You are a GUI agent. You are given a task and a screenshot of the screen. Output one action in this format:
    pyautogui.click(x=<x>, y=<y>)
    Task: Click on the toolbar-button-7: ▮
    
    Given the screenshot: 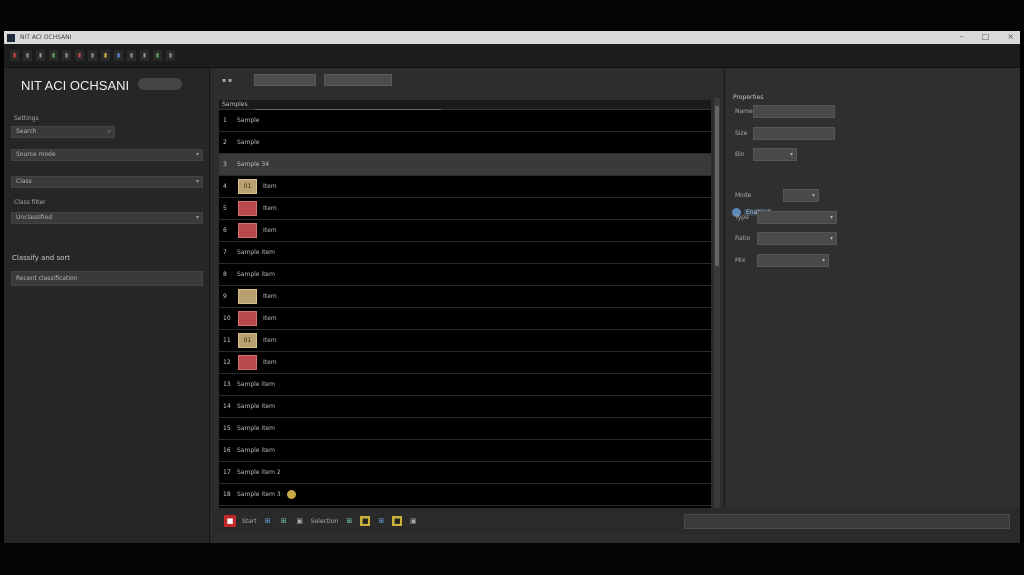 What is the action you would take?
    pyautogui.click(x=92, y=55)
    